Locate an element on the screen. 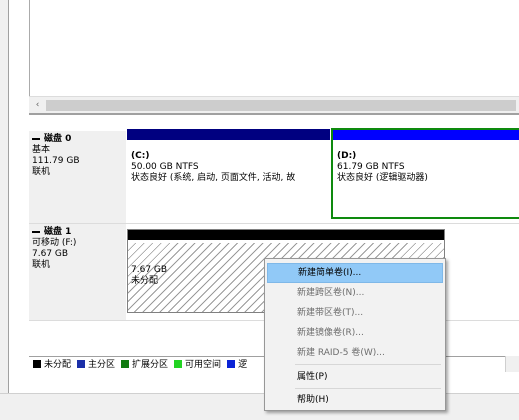 This screenshot has width=519, height=420. partition-label: (D:) is located at coordinates (347, 156).